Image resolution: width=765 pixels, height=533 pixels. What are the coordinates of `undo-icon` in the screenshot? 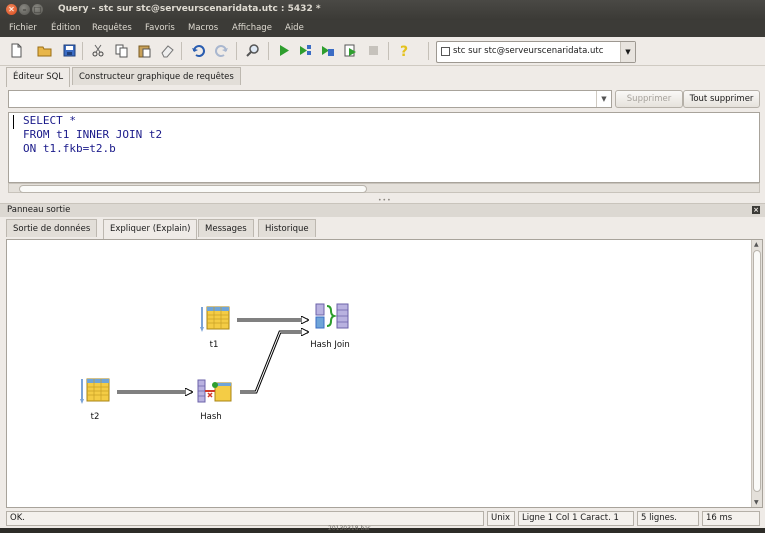 It's located at (198, 50).